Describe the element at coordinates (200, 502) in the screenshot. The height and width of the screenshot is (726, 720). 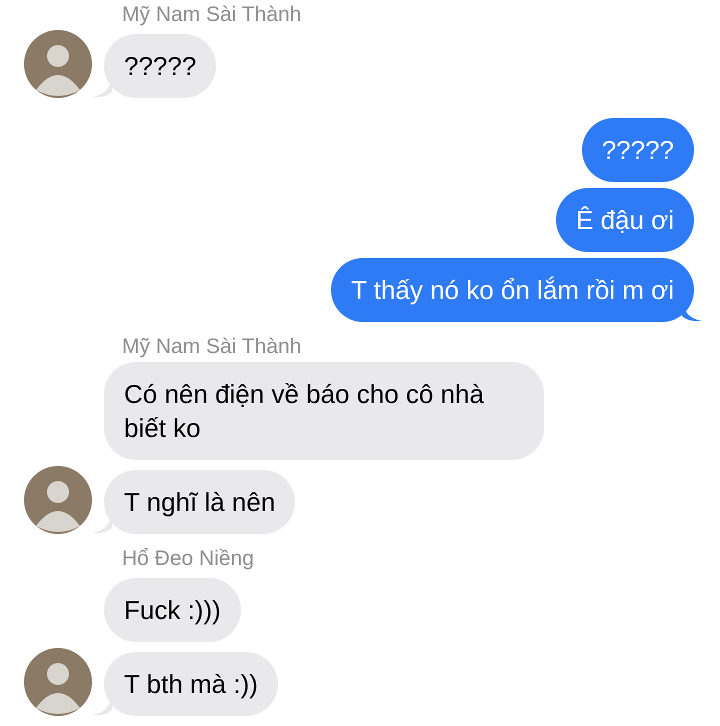
I see `message-bubble: T nghĩ là nên` at that location.